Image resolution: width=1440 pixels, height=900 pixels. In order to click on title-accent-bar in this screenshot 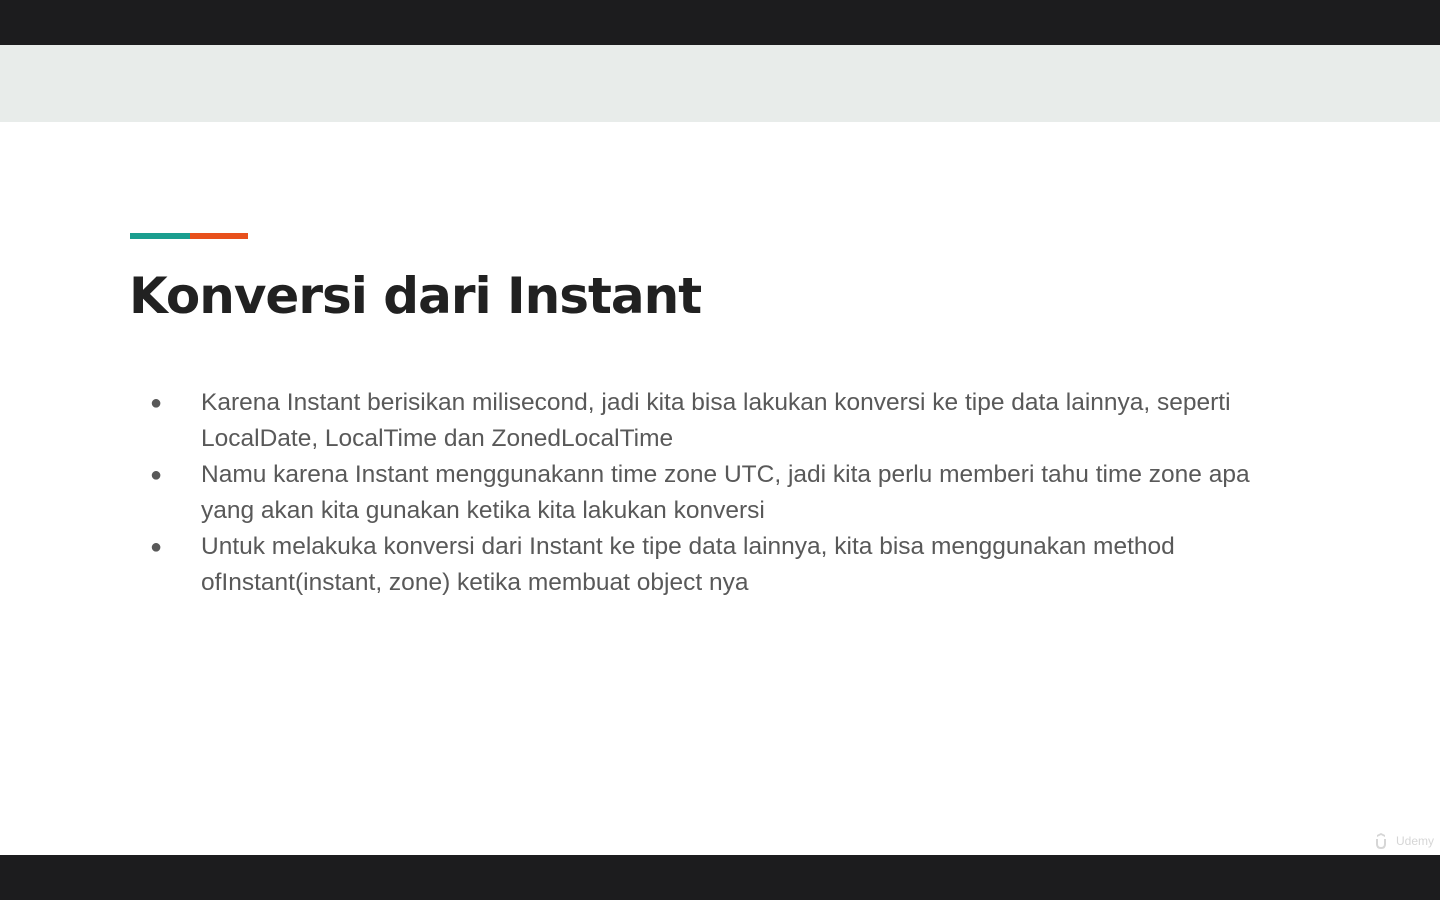, I will do `click(189, 236)`.